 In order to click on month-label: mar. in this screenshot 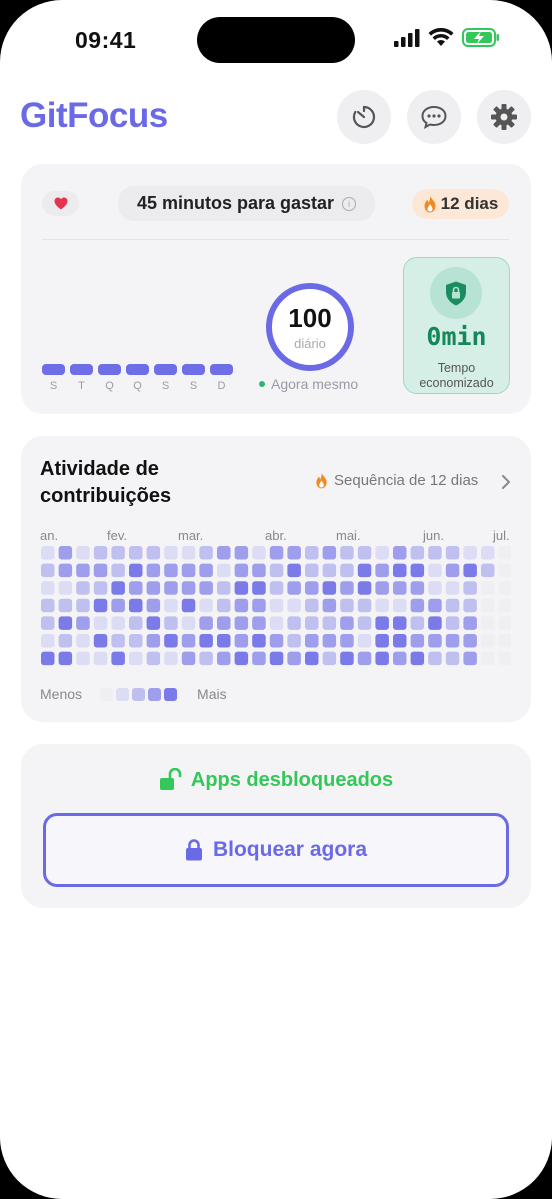, I will do `click(191, 535)`.